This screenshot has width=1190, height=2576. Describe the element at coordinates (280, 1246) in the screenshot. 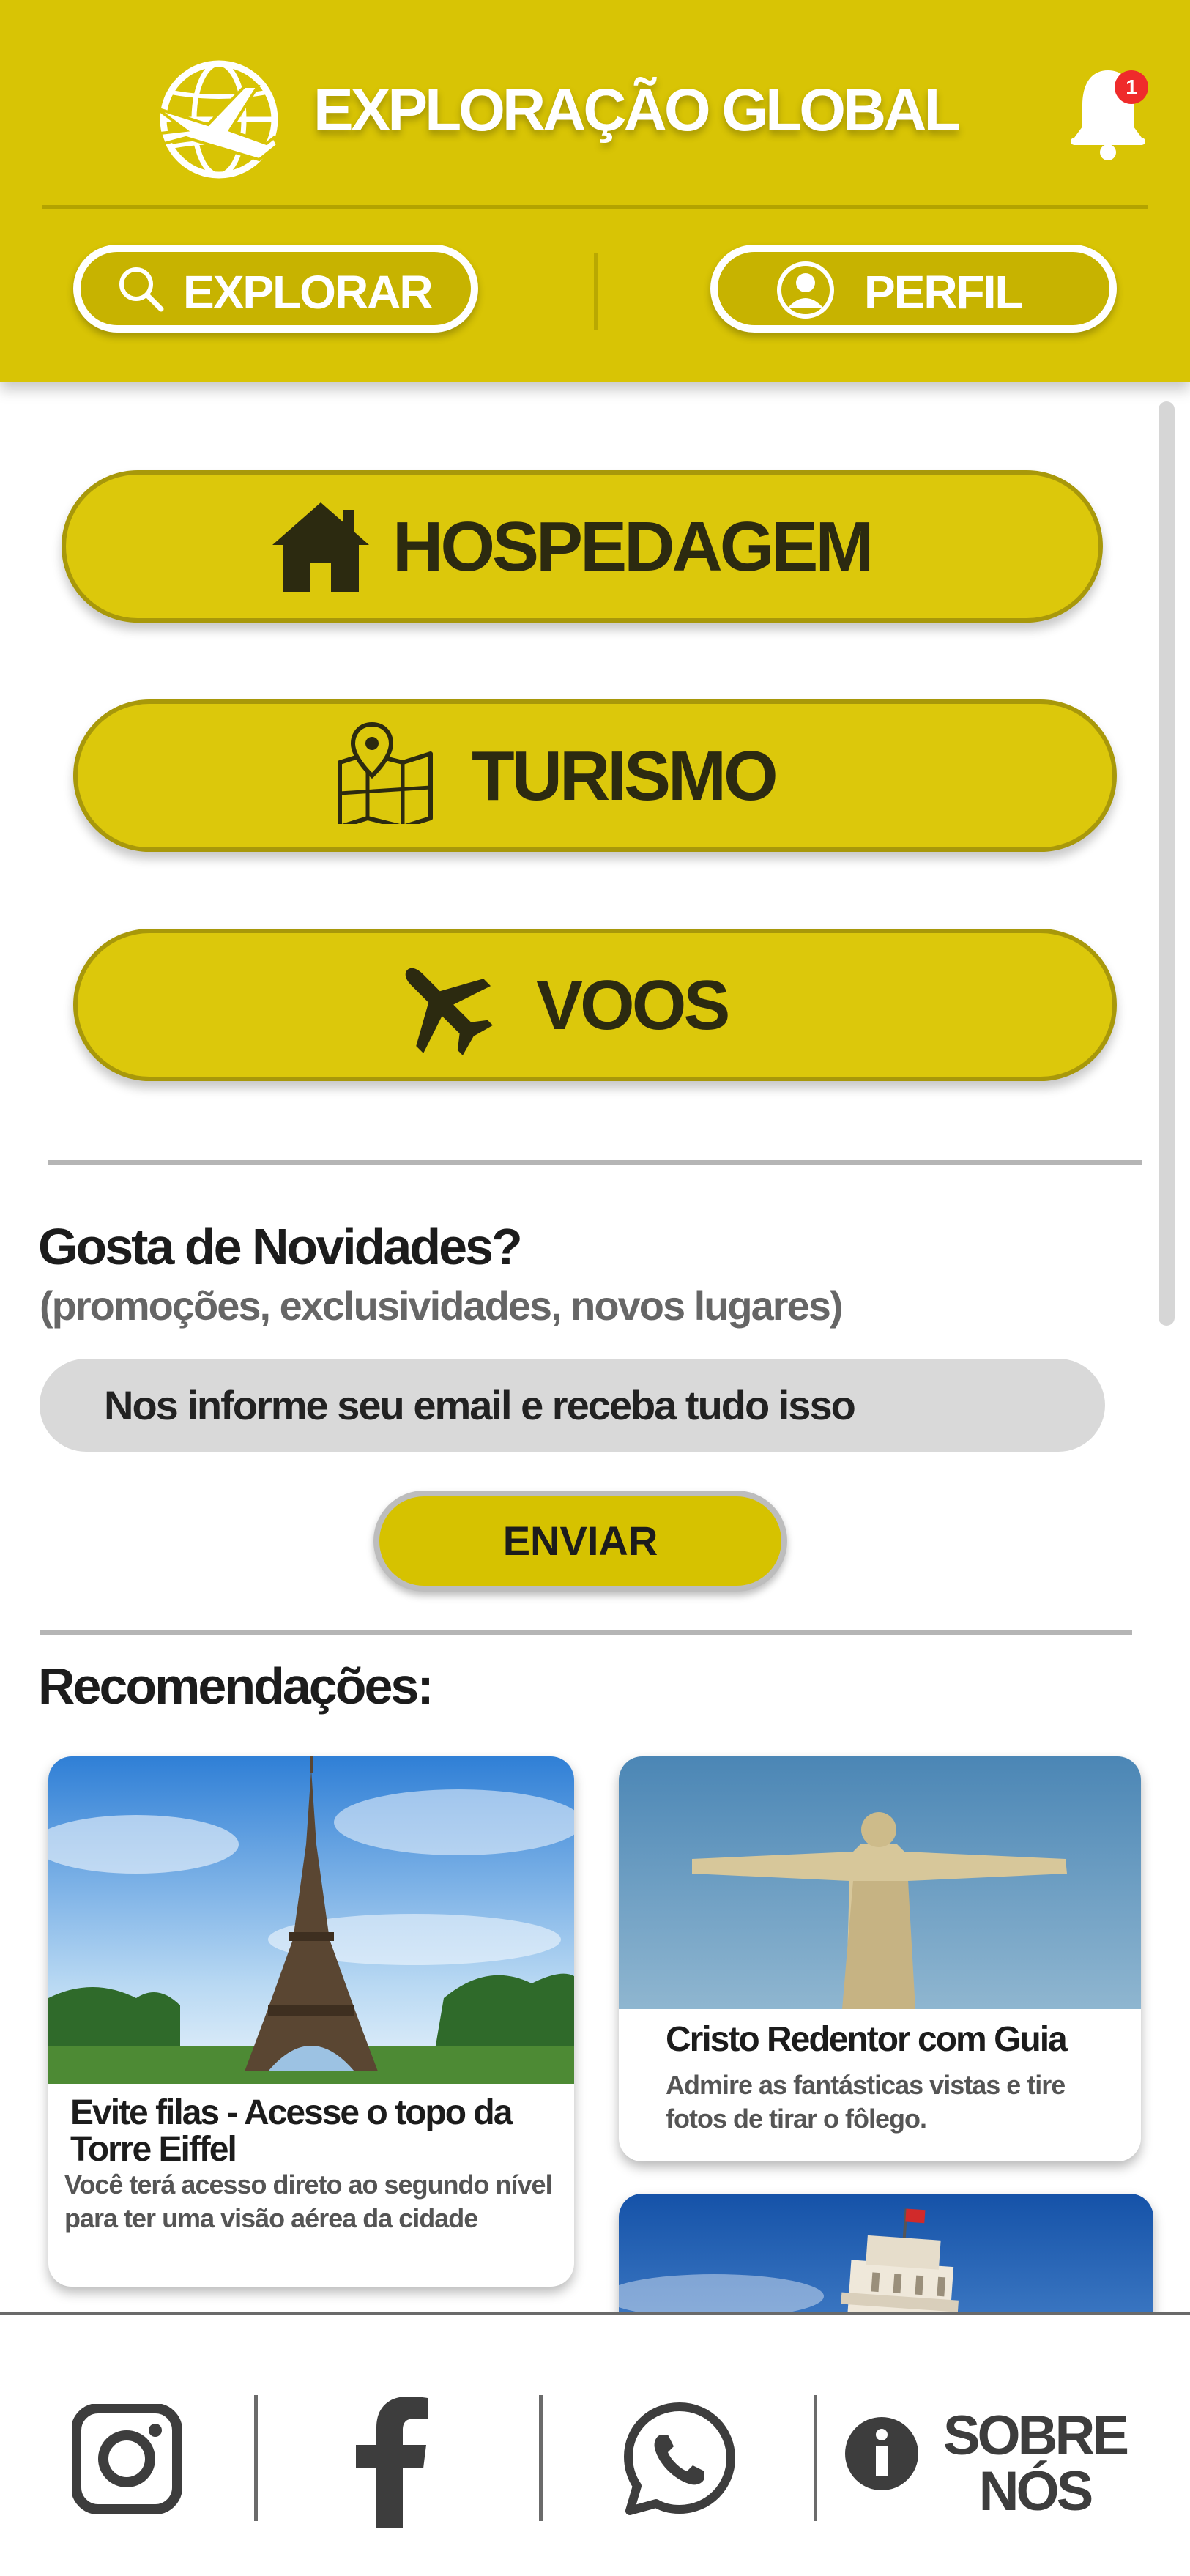

I see `newsletter-title: Gosta de Novidades?` at that location.